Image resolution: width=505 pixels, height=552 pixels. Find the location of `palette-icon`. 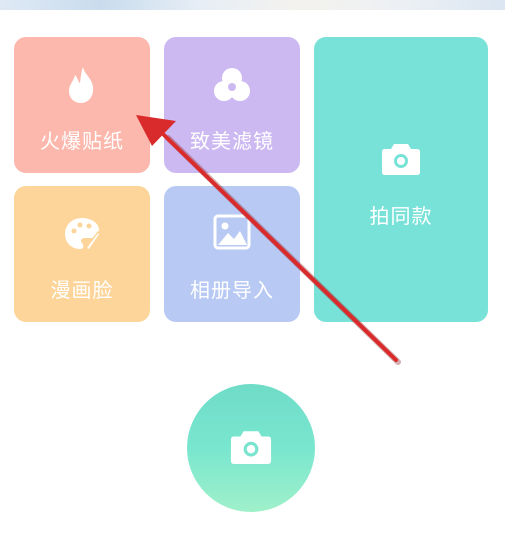

palette-icon is located at coordinates (82, 236).